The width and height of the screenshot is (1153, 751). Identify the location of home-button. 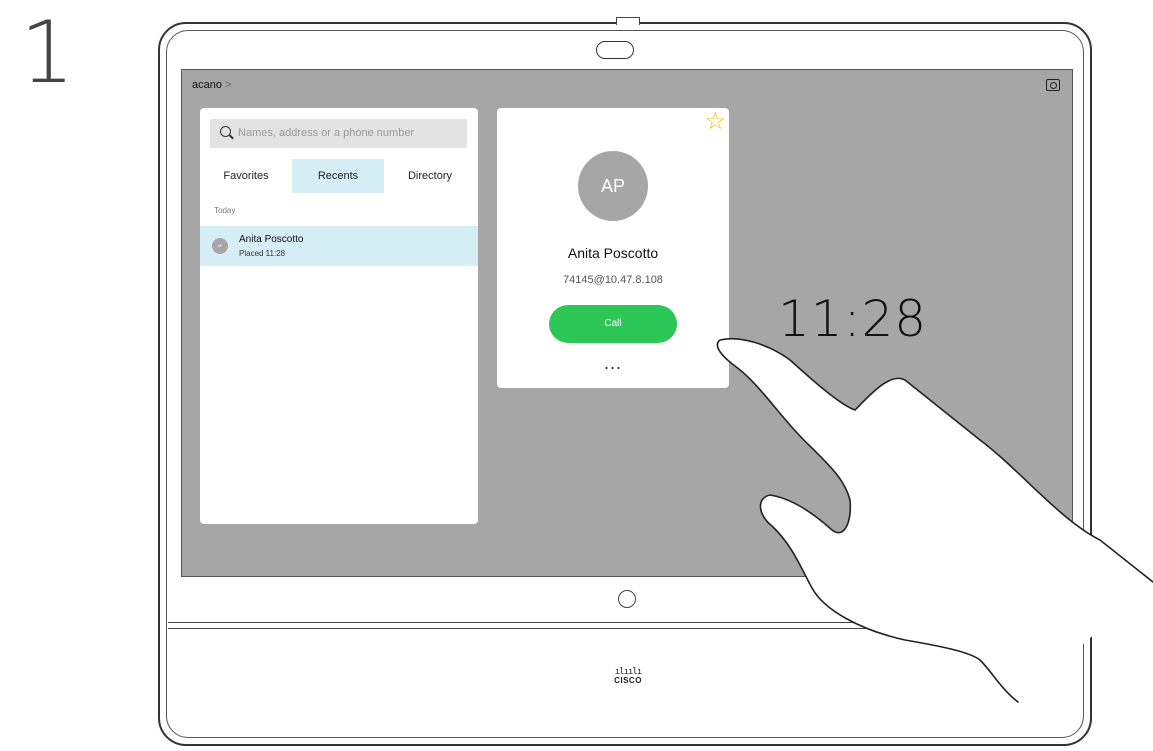
(627, 599).